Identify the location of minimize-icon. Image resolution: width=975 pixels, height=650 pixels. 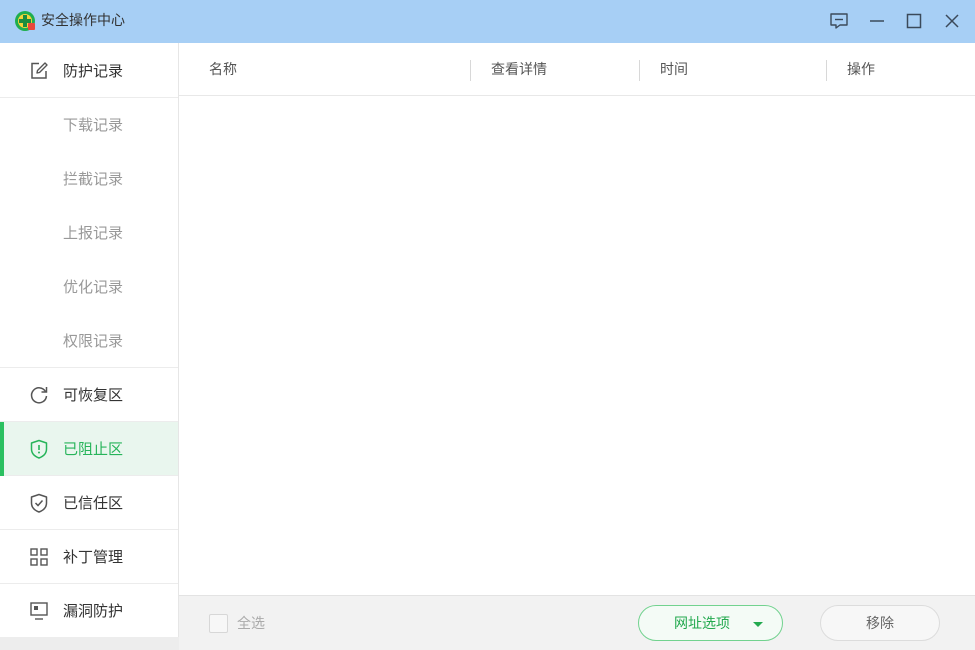
(877, 21).